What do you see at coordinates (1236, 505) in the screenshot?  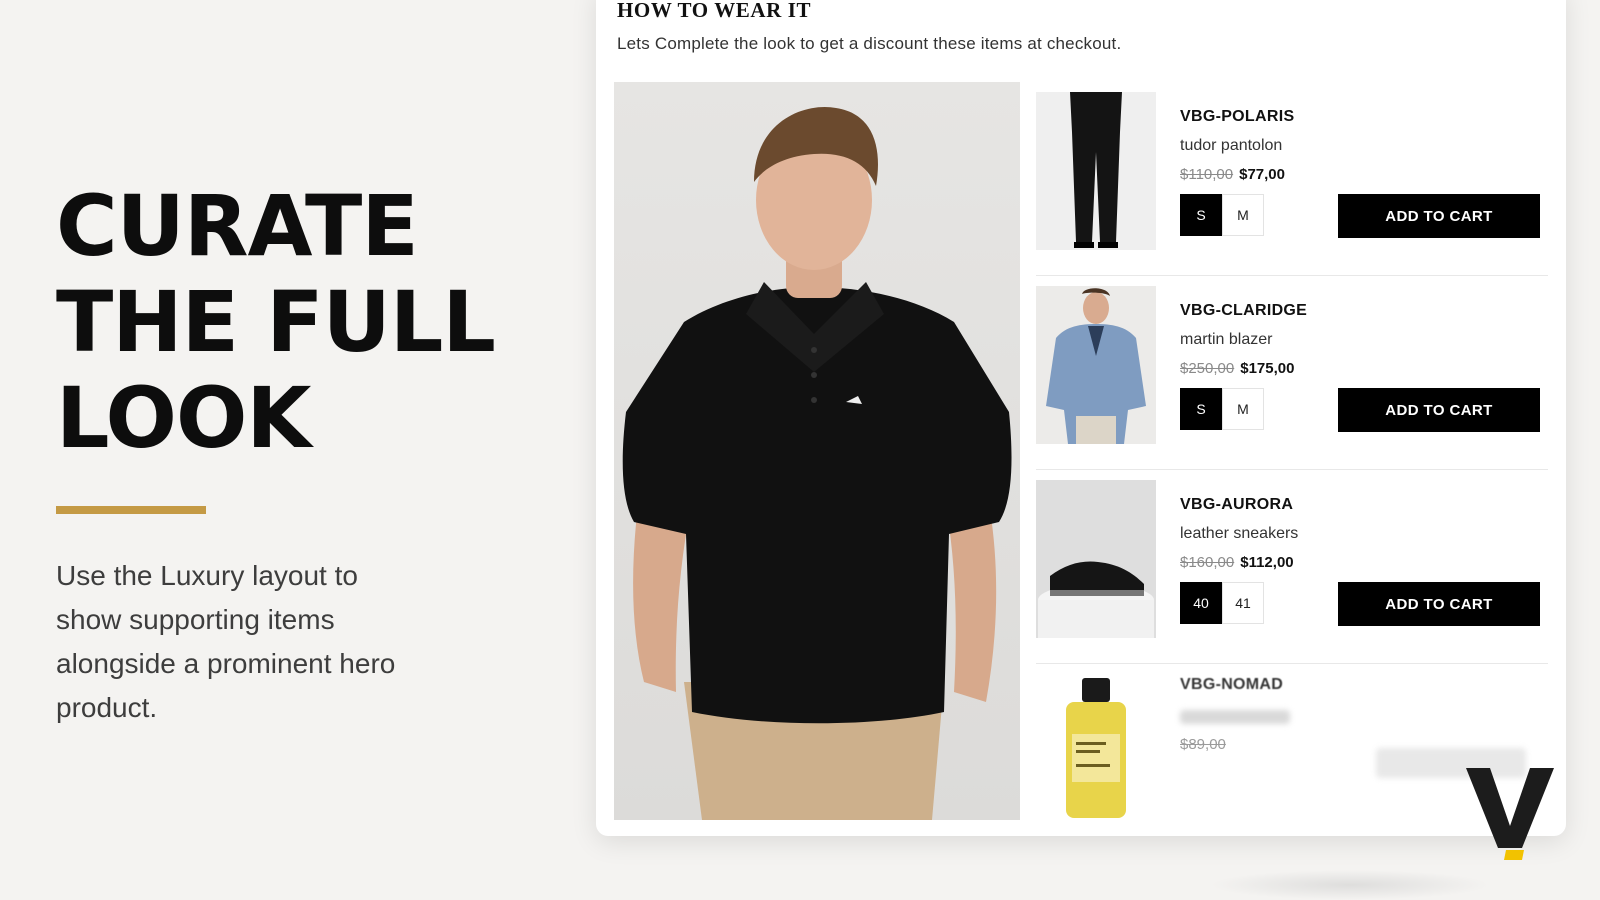 I see `product-name: VBG-AURORA` at bounding box center [1236, 505].